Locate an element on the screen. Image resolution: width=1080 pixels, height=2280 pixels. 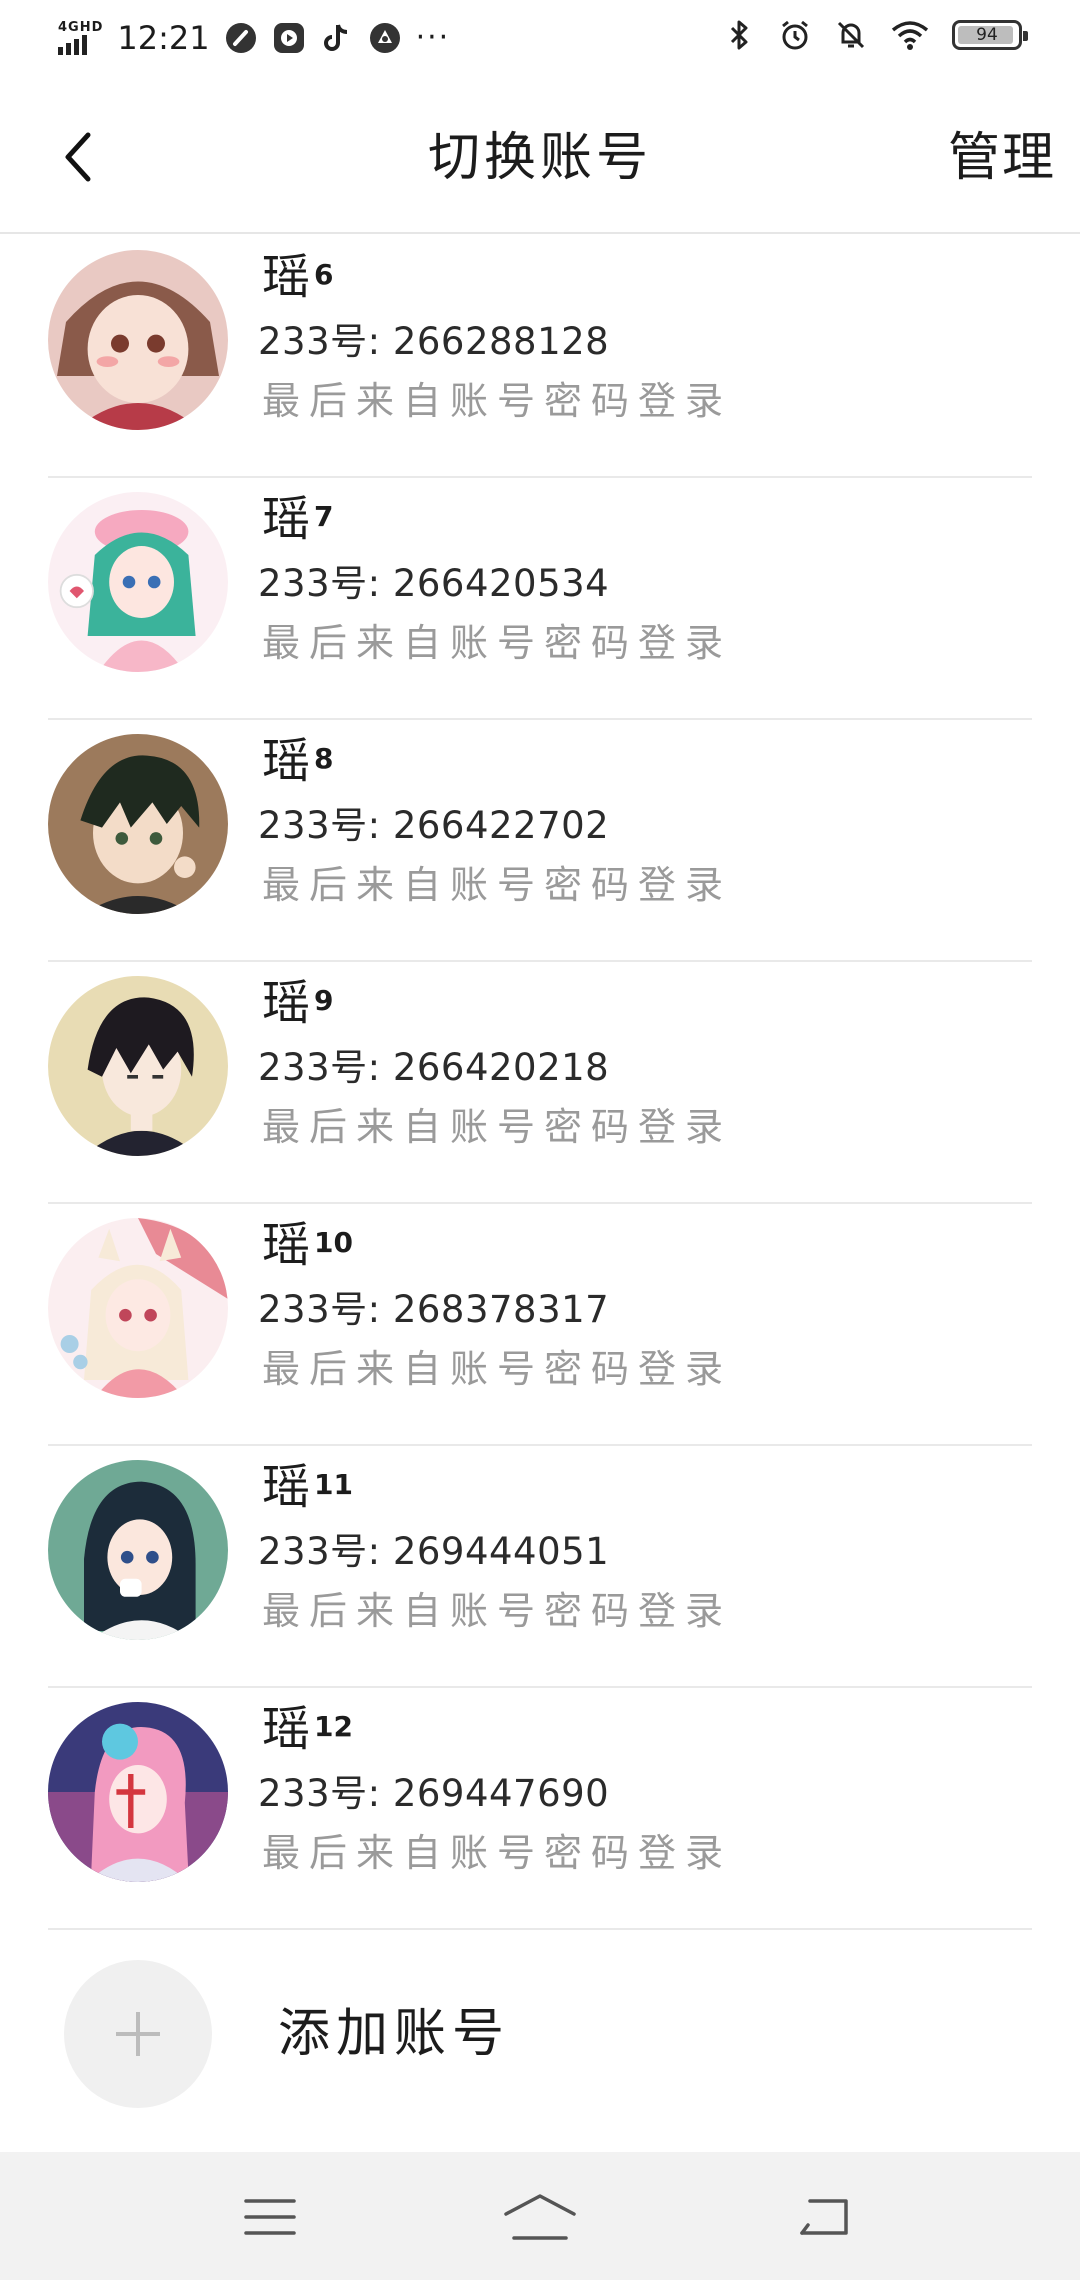
home-button is located at coordinates (540, 2217).